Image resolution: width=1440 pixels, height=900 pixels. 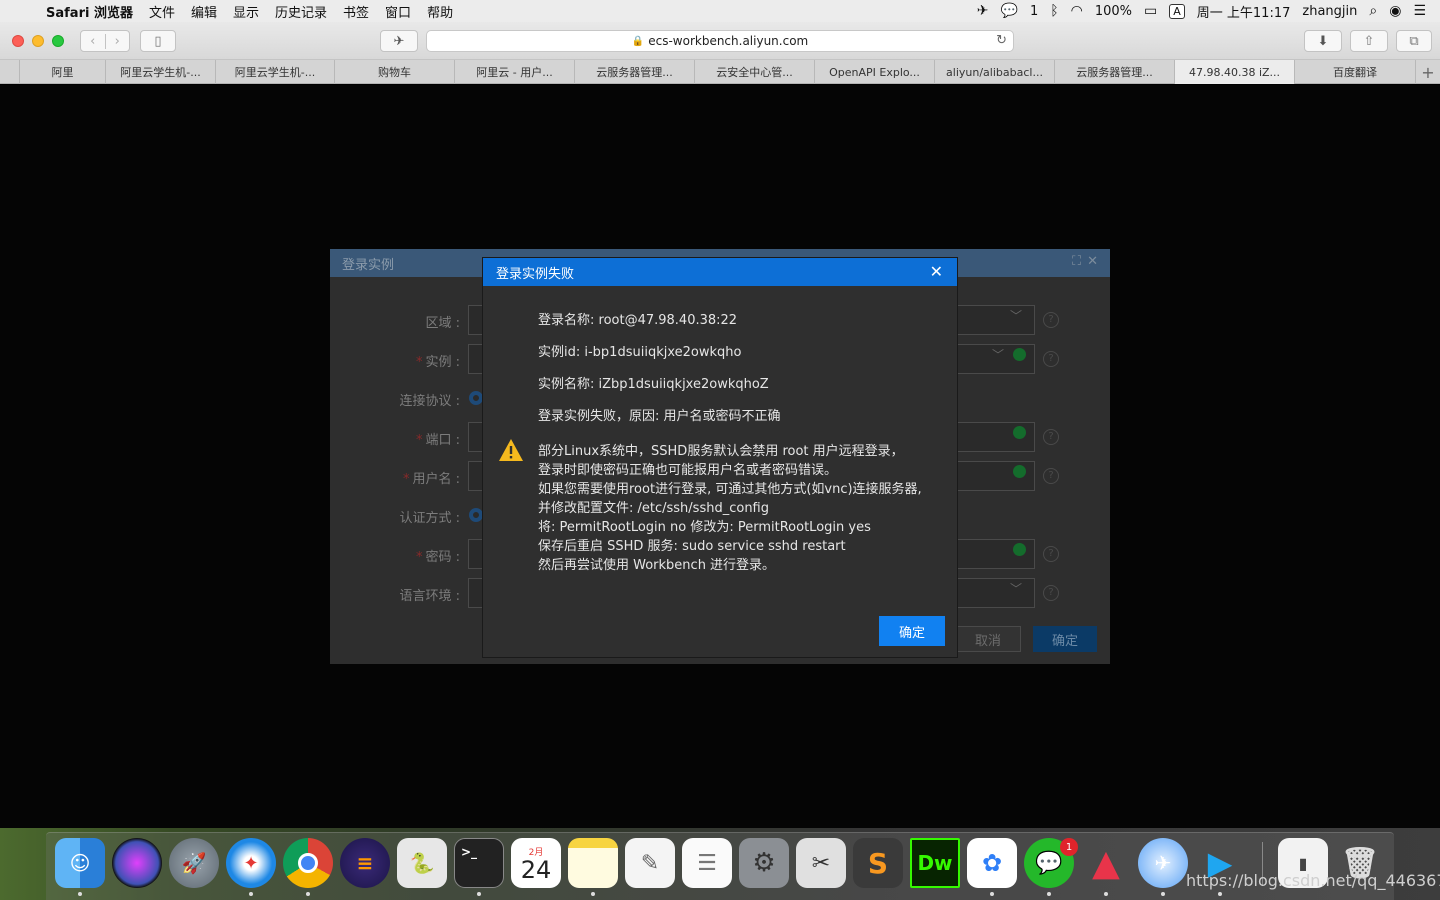 I want to click on share-button: ⇧, so click(x=1369, y=41).